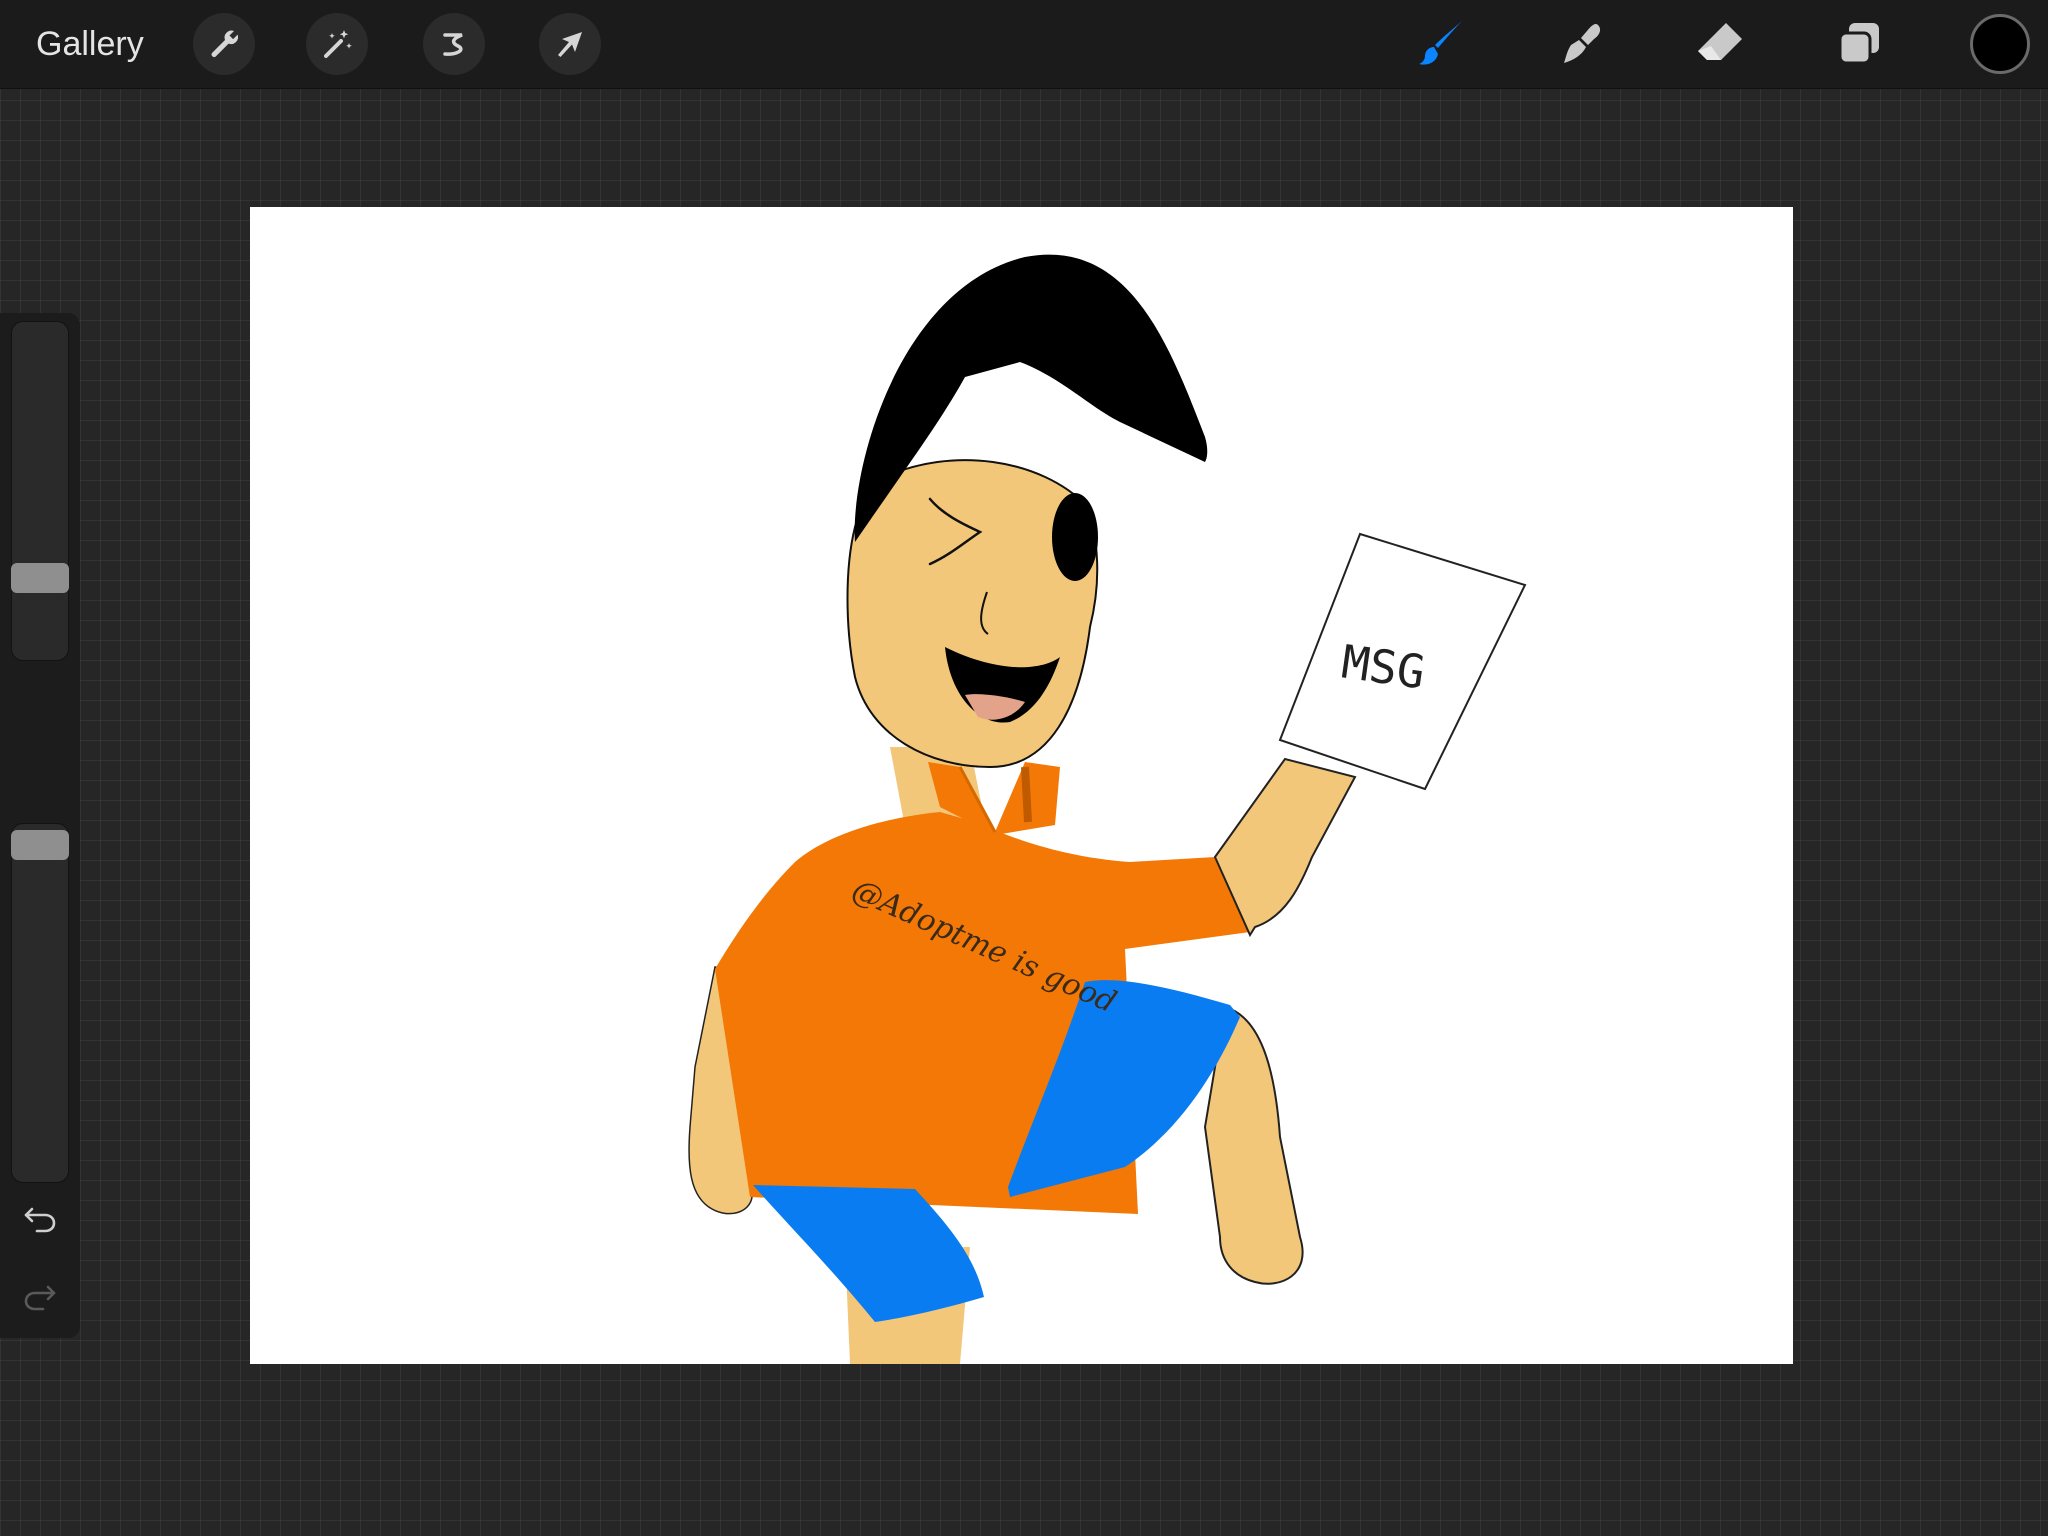  I want to click on opacity-slider, so click(40, 1003).